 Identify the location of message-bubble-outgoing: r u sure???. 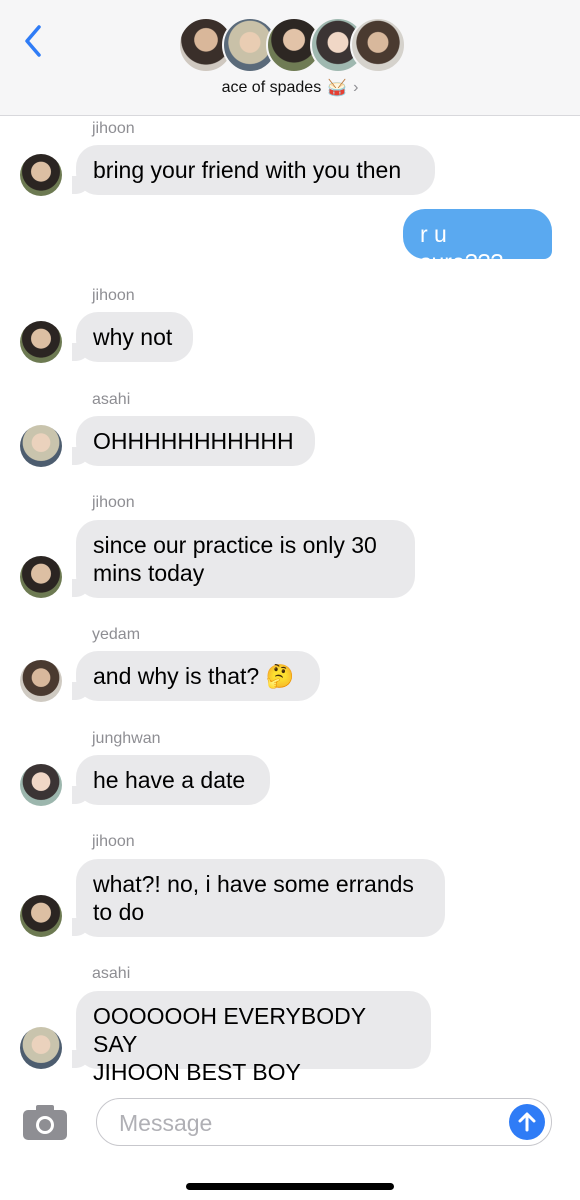
(477, 242).